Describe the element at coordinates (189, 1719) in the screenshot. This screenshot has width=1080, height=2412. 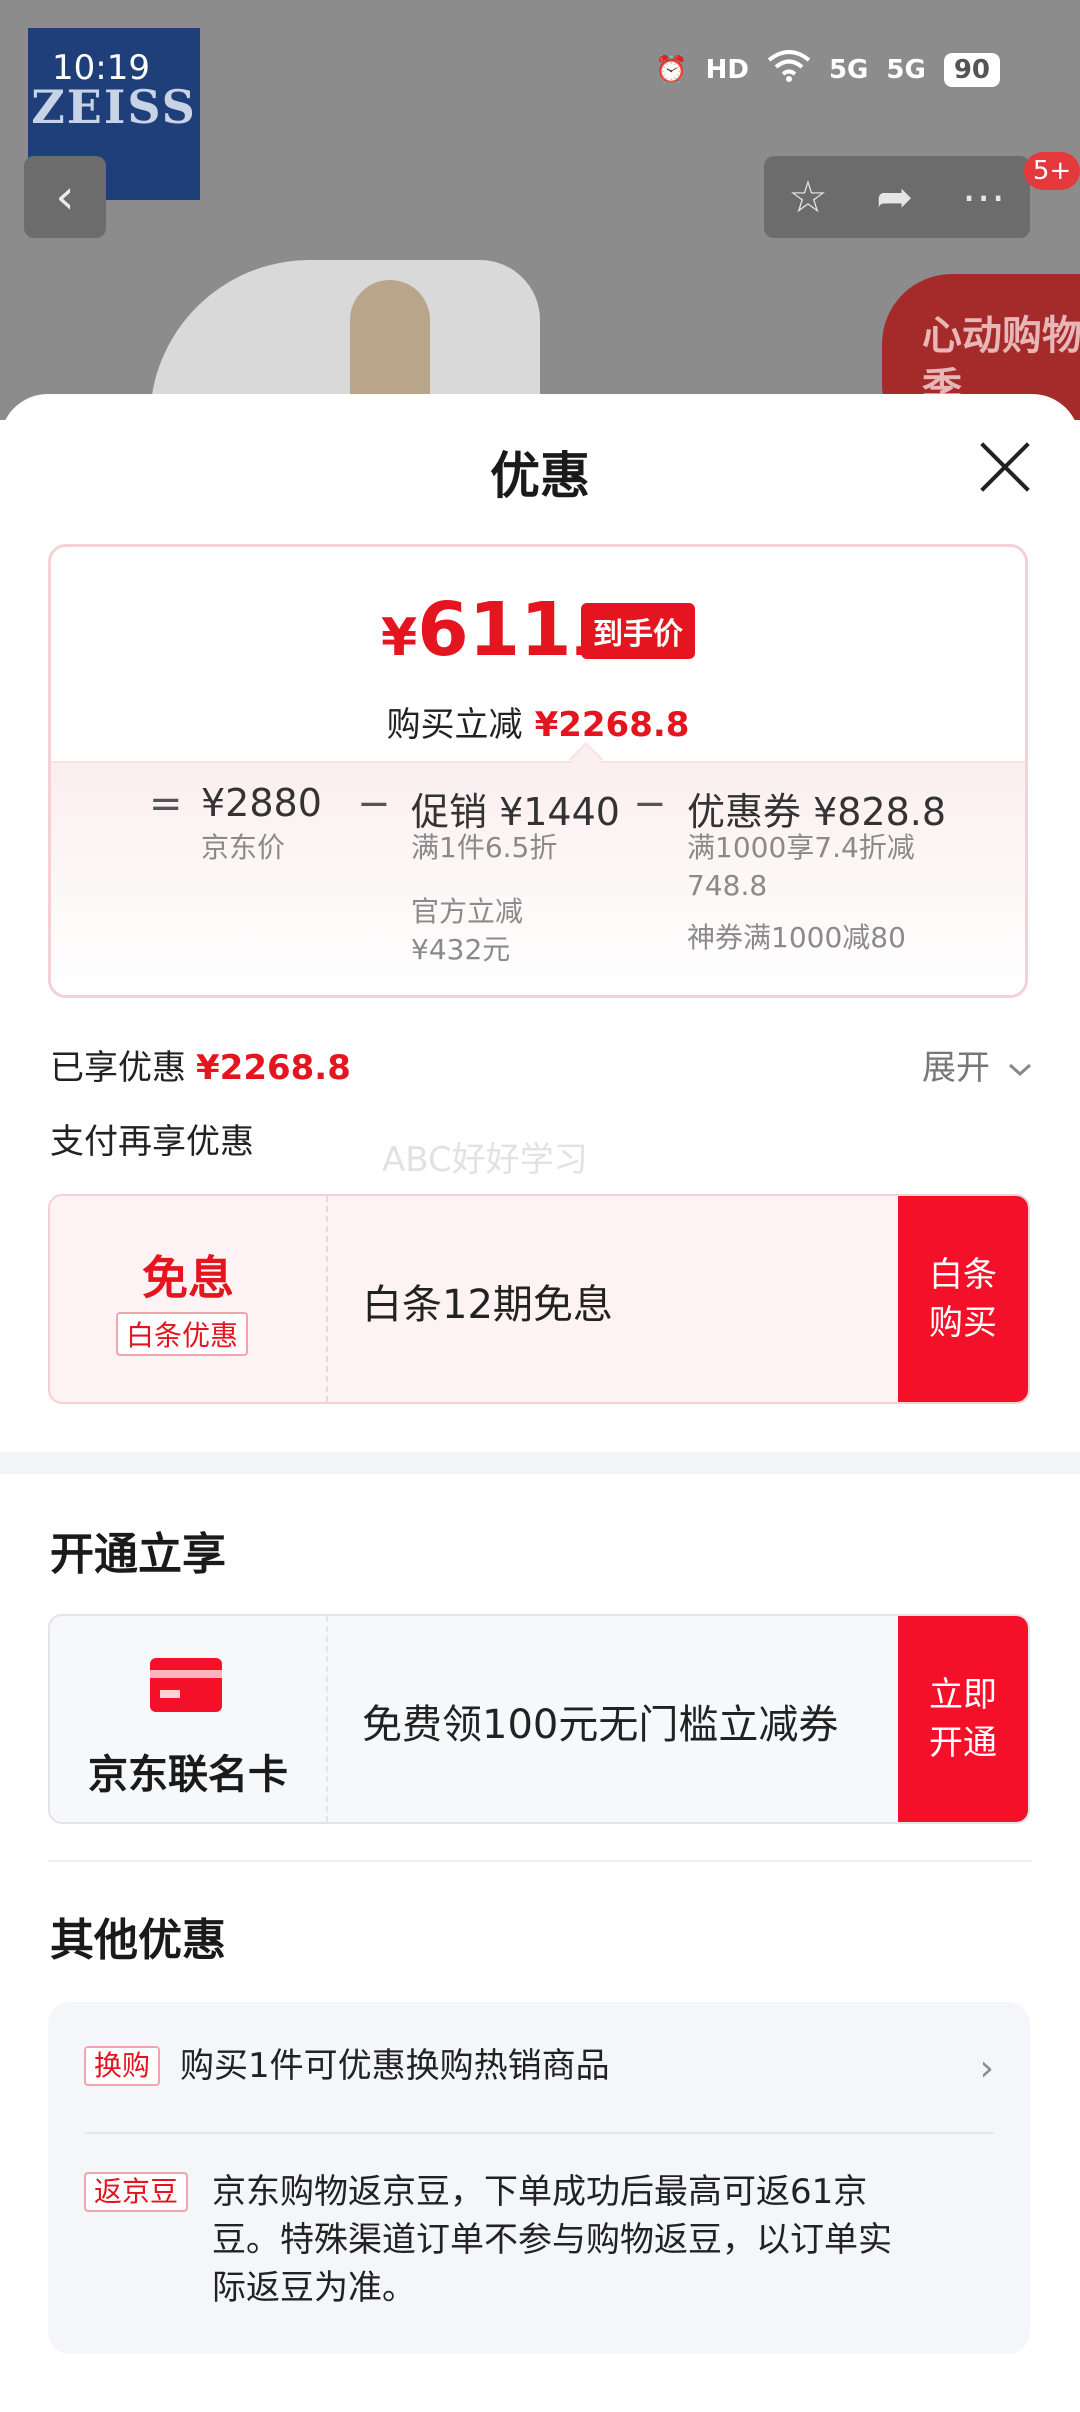
I see `co-brand-card-left: 京东联名卡` at that location.